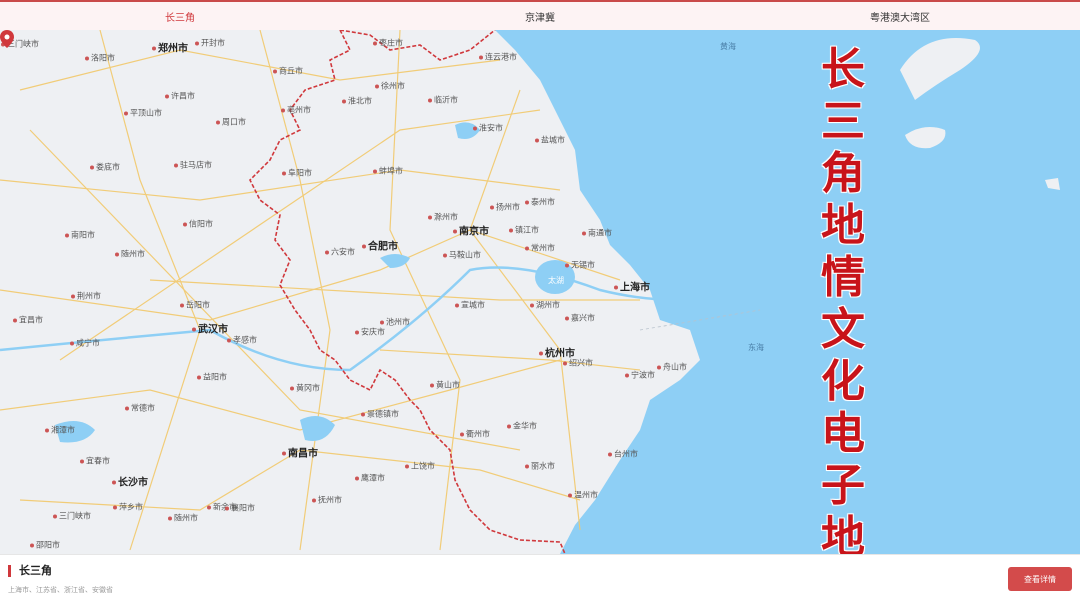 Image resolution: width=1080 pixels, height=604 pixels. What do you see at coordinates (550, 140) in the screenshot?
I see `city-label: 盐城市` at bounding box center [550, 140].